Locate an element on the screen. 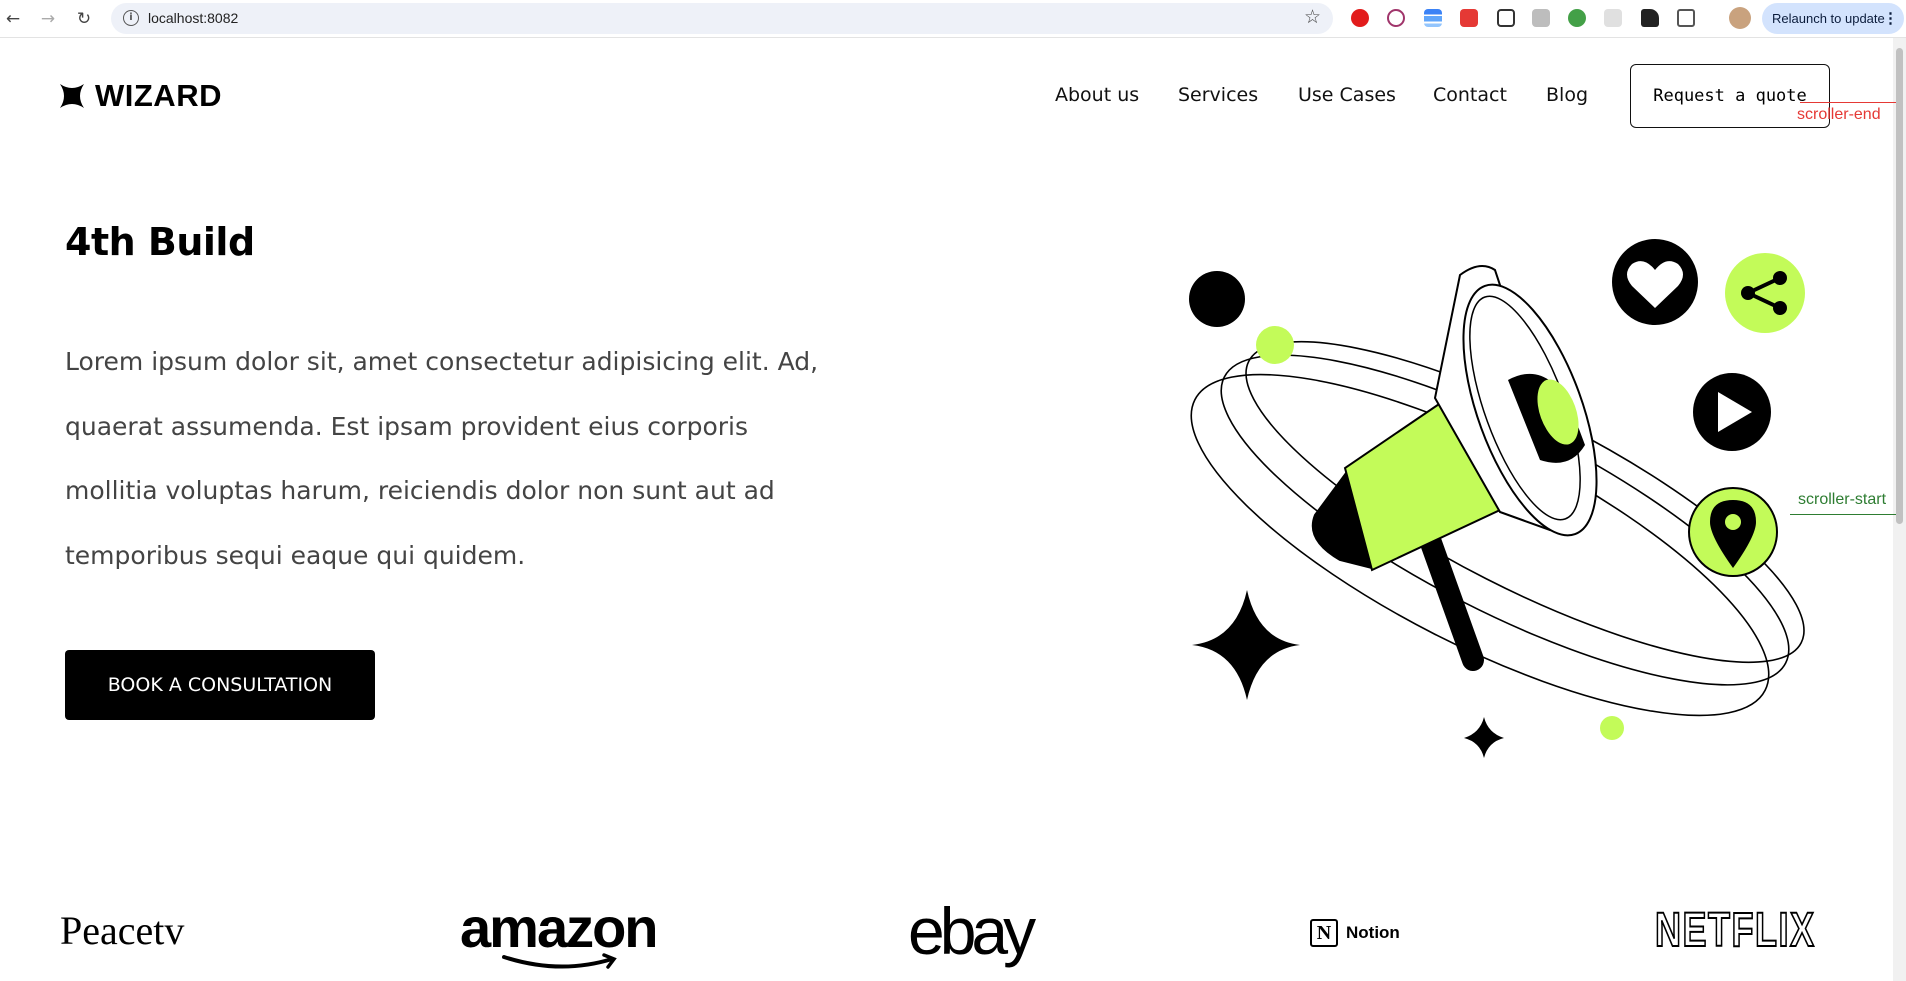 The image size is (1906, 981). notion-n-icon: N is located at coordinates (1324, 933).